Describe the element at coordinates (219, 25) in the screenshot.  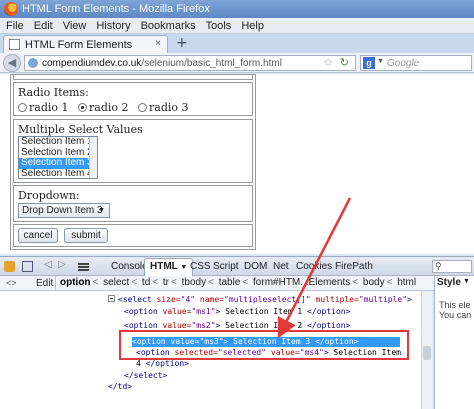
I see `menu-tools: Tools` at that location.